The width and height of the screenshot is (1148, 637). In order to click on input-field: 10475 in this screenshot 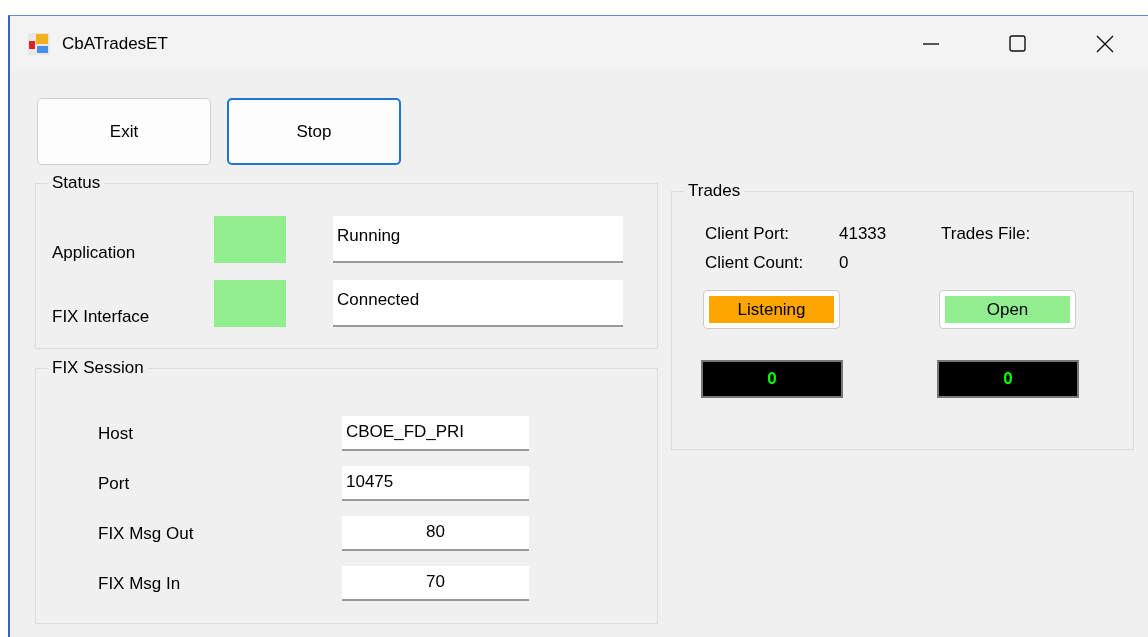, I will do `click(435, 483)`.